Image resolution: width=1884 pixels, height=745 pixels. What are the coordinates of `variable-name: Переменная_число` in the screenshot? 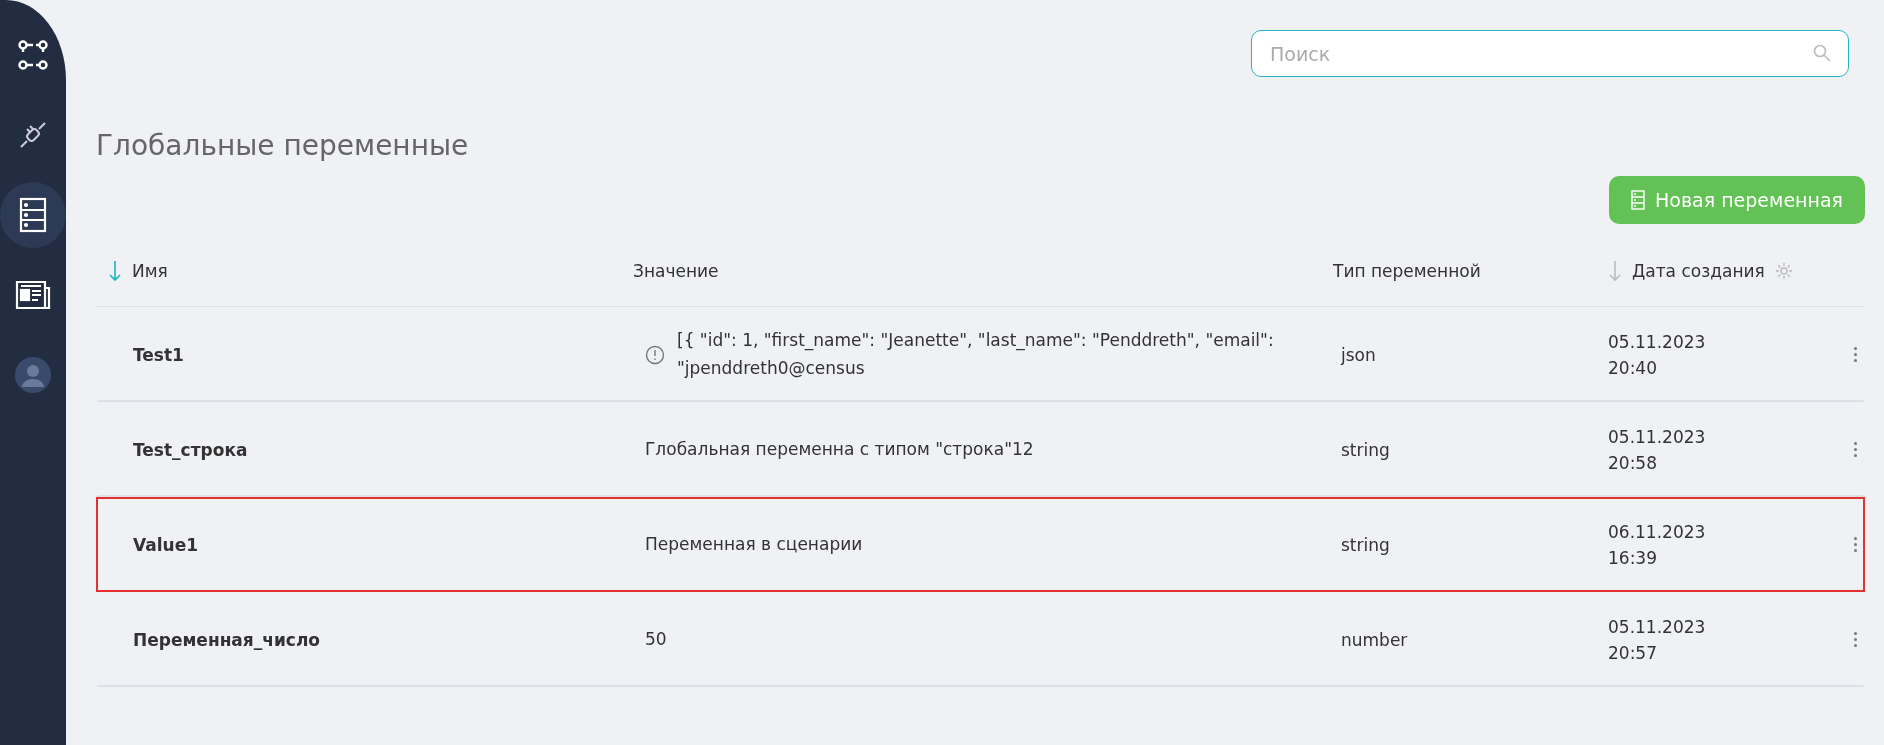 It's located at (227, 639).